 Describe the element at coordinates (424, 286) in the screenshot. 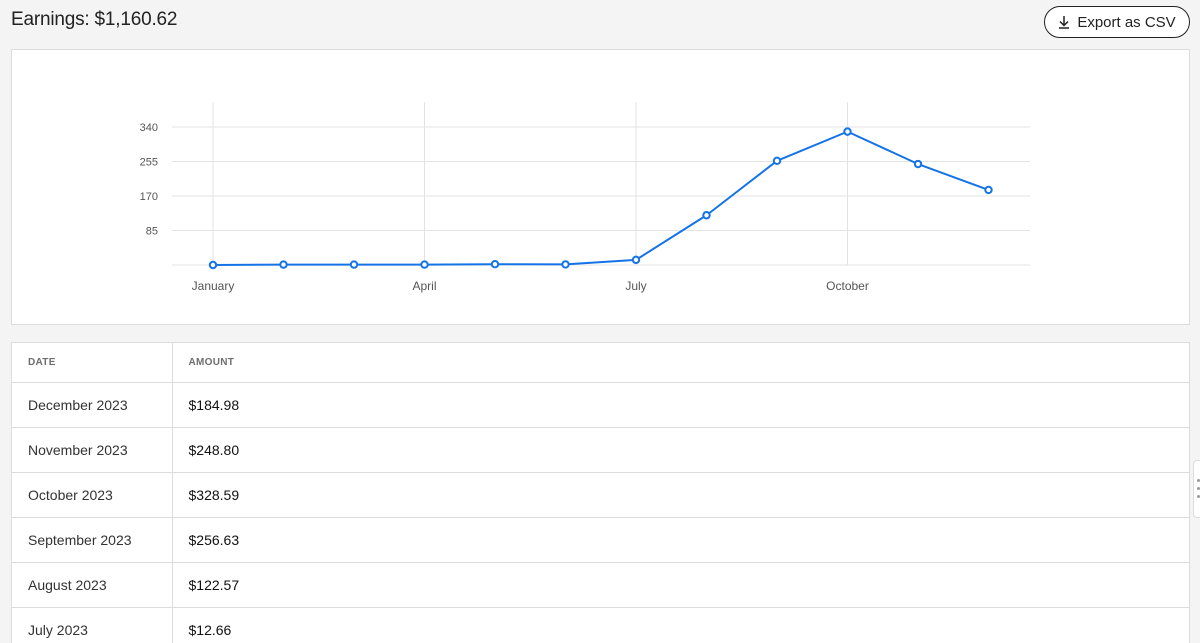

I see `x-tick-label: April` at that location.